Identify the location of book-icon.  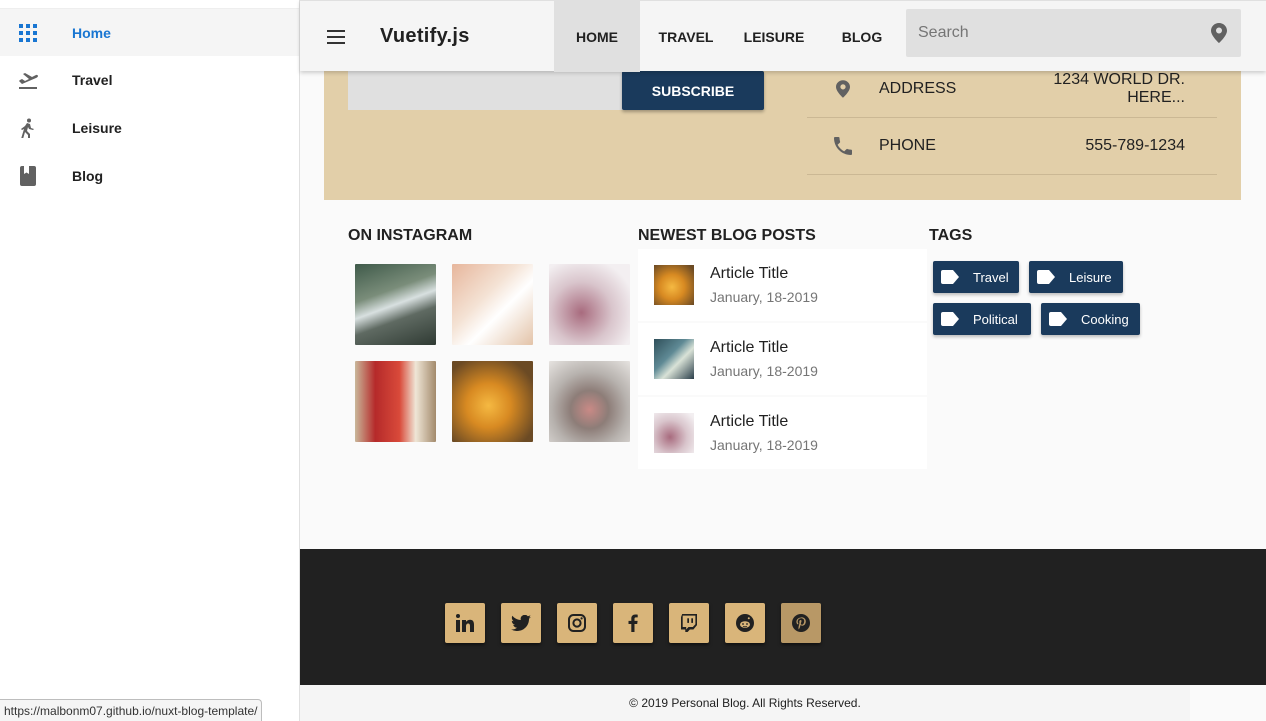
(28, 176).